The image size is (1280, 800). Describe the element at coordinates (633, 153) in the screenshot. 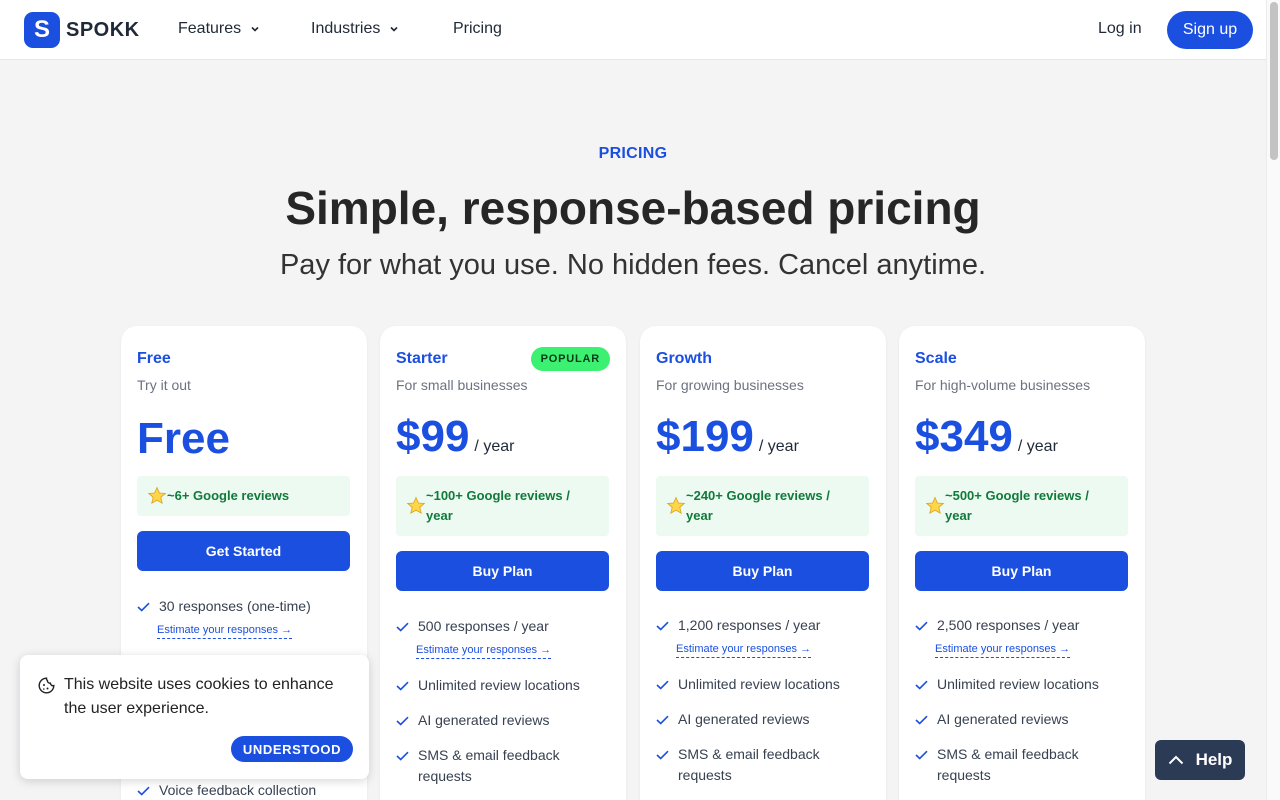

I see `section-eyebrow: PRICING` at that location.